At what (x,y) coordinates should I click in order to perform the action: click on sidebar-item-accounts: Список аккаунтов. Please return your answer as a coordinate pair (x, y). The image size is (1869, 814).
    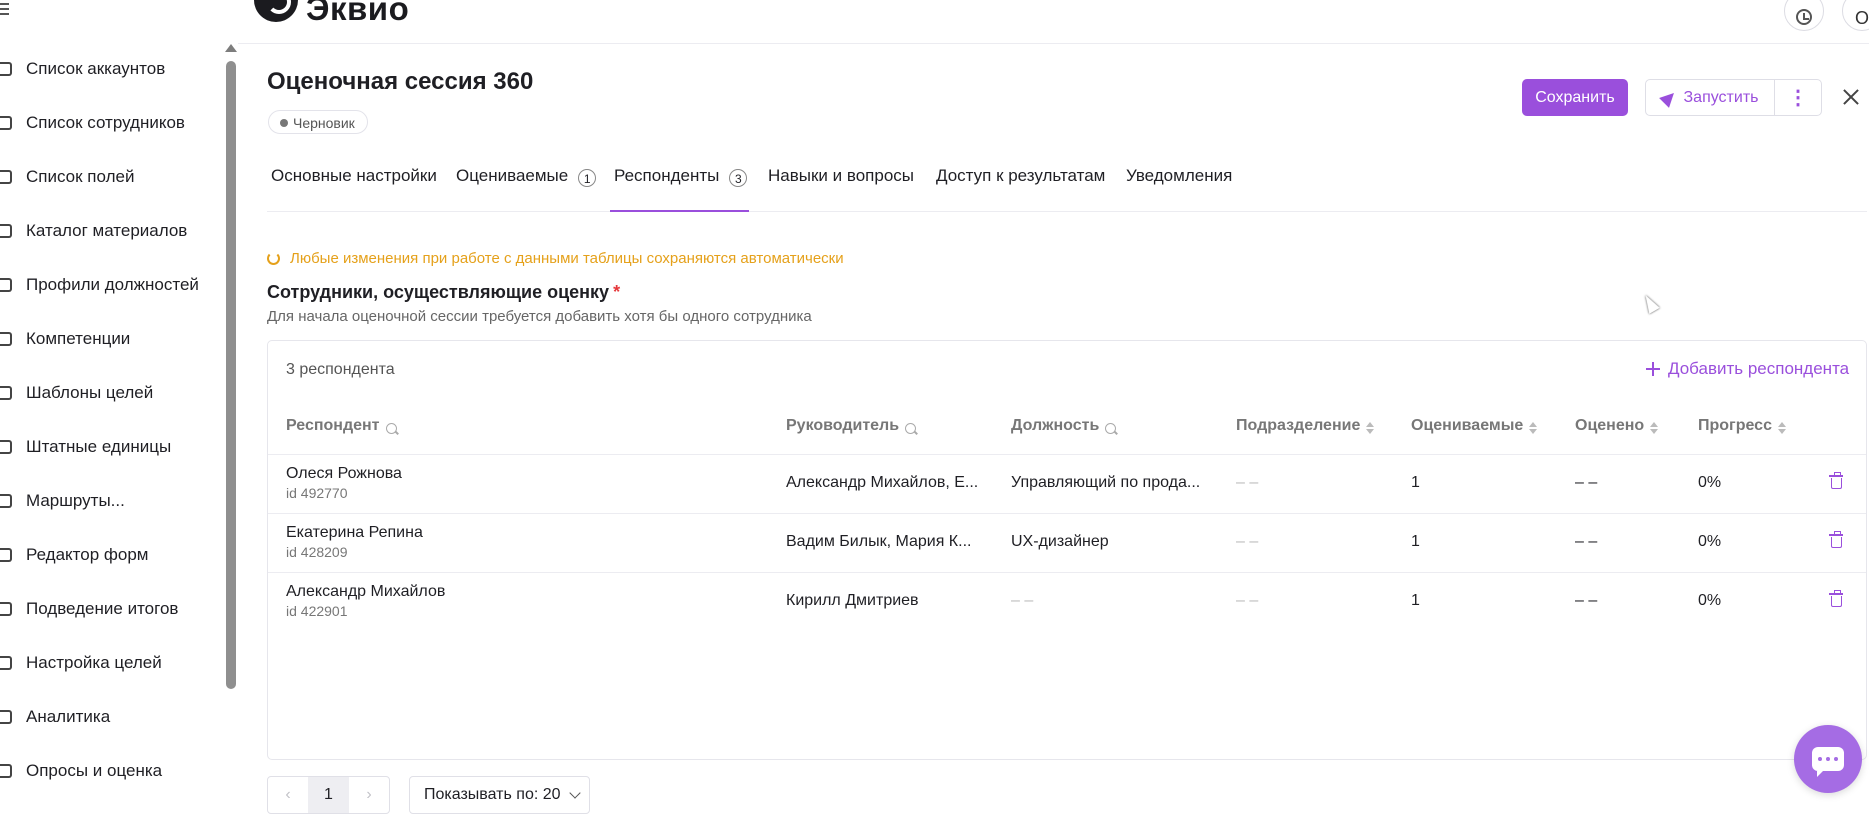
    Looking at the image, I should click on (82, 69).